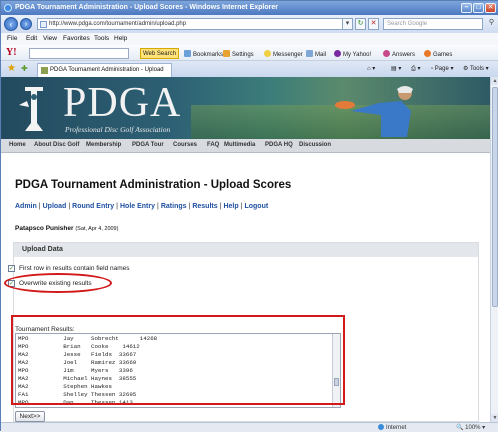  I want to click on scroll-down-icon: ▼, so click(494, 418).